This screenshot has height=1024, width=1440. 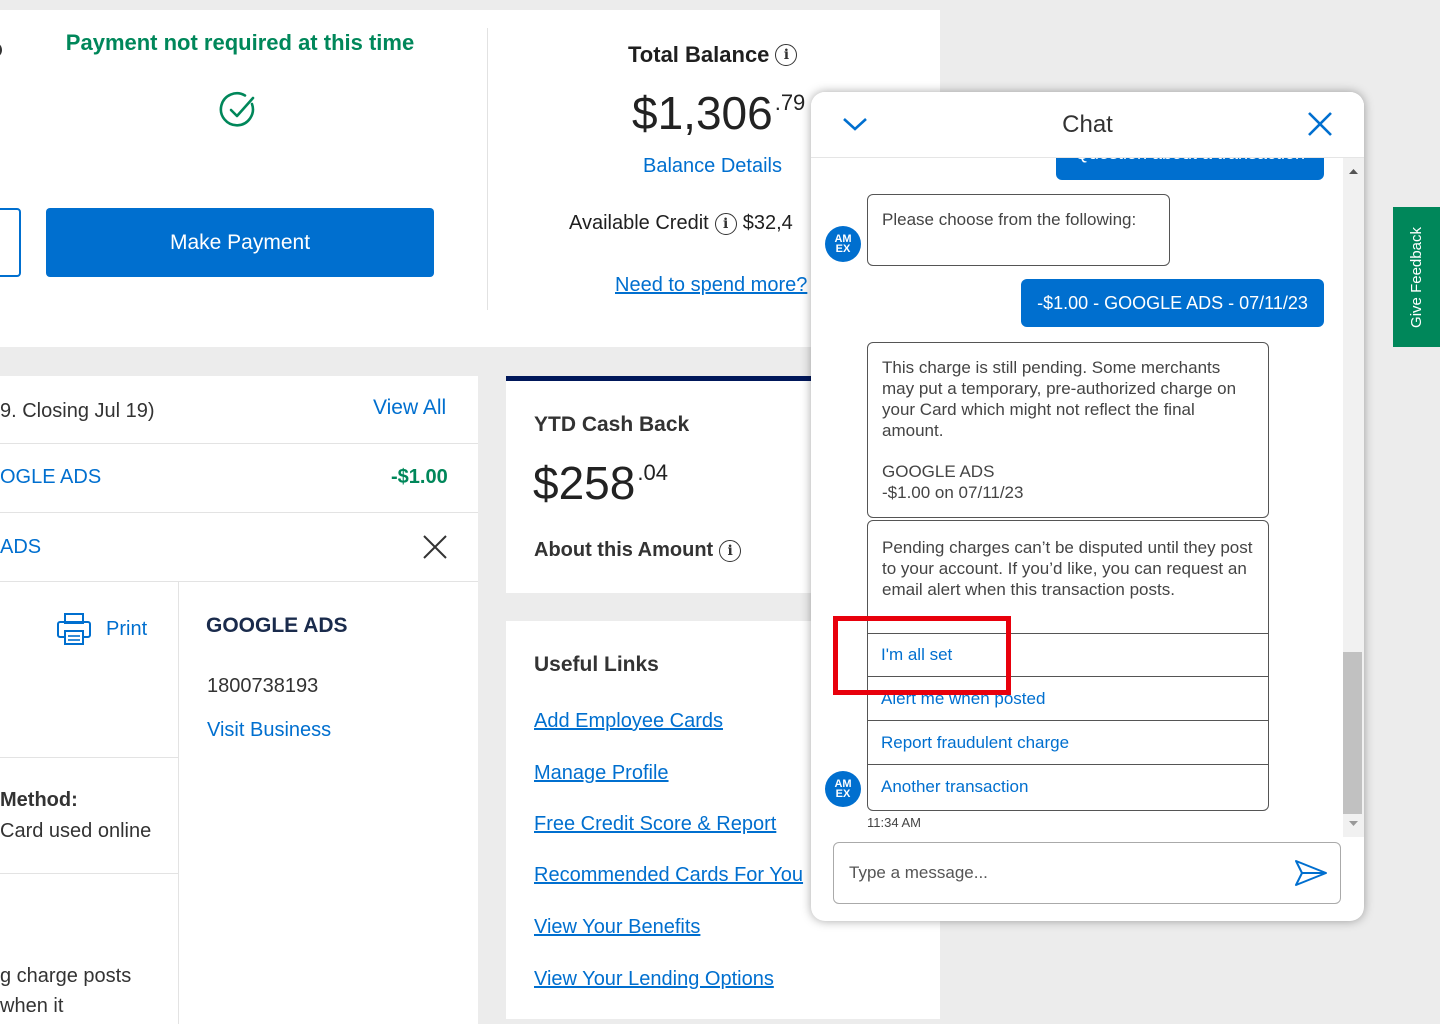 What do you see at coordinates (66, 976) in the screenshot?
I see `pending-note-text: g charge posts` at bounding box center [66, 976].